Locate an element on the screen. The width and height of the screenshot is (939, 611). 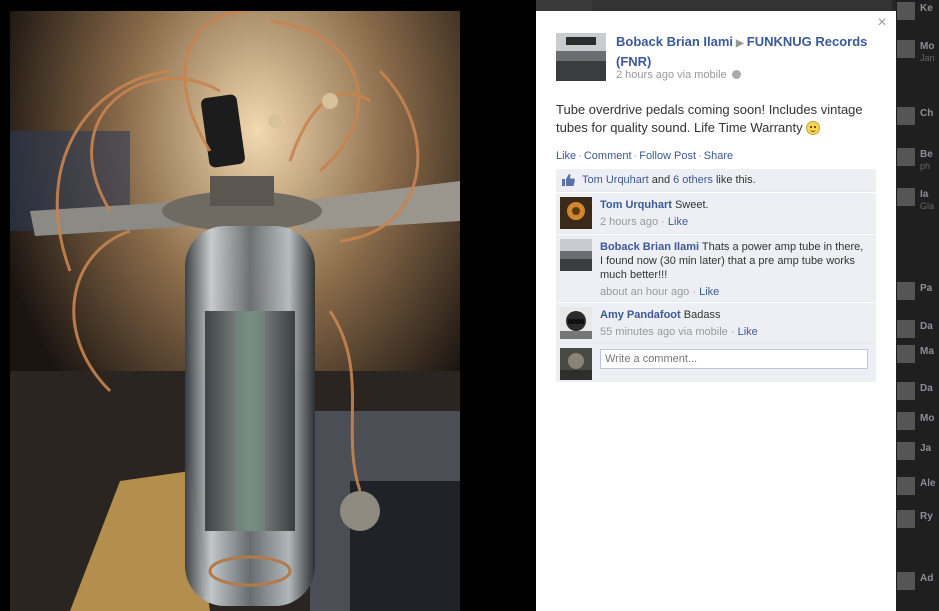
ticker-item: Ry is located at coordinates (917, 522).